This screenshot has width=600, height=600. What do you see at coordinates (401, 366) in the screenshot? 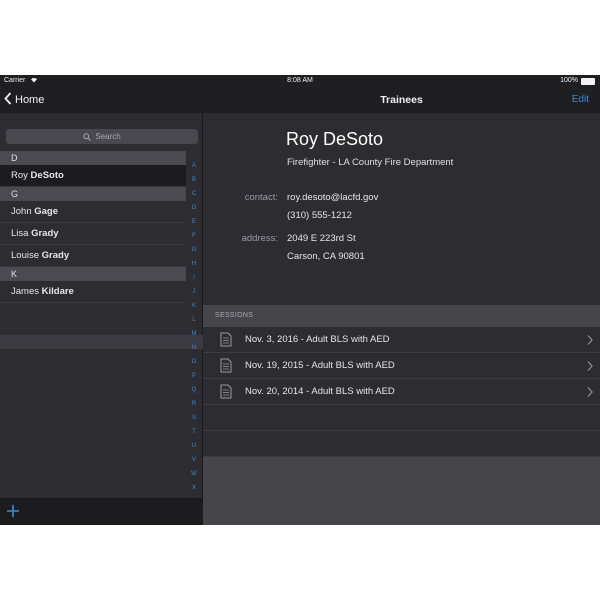
I see `session-row: Nov. 19, 2015 - Adult BLS with AED` at bounding box center [401, 366].